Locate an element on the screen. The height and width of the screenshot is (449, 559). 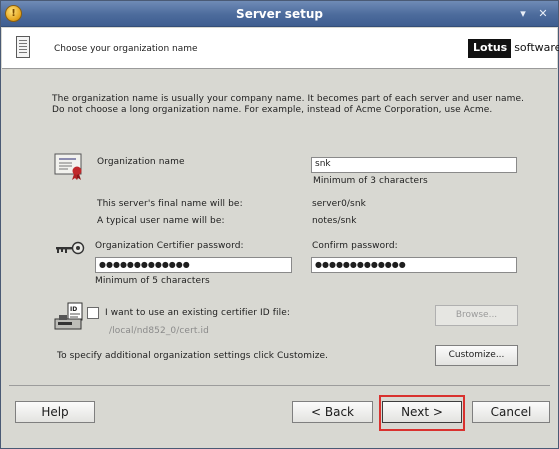
footer-divider is located at coordinates (279, 385).